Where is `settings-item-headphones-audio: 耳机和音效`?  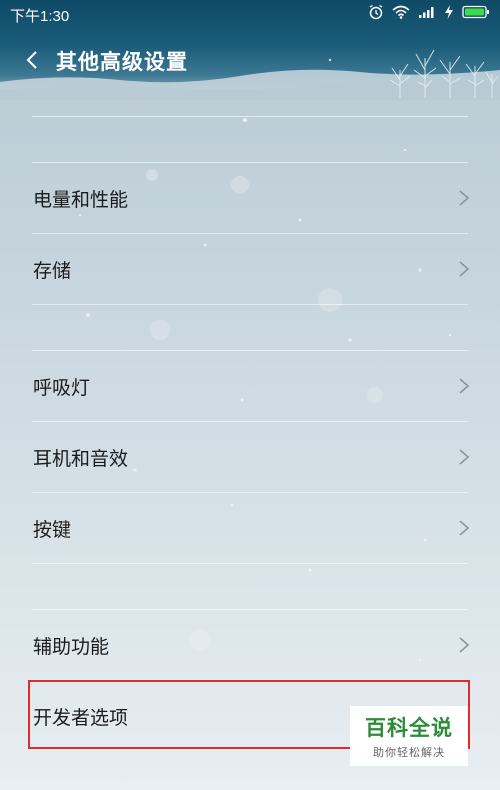 settings-item-headphones-audio: 耳机和音效 is located at coordinates (250, 457).